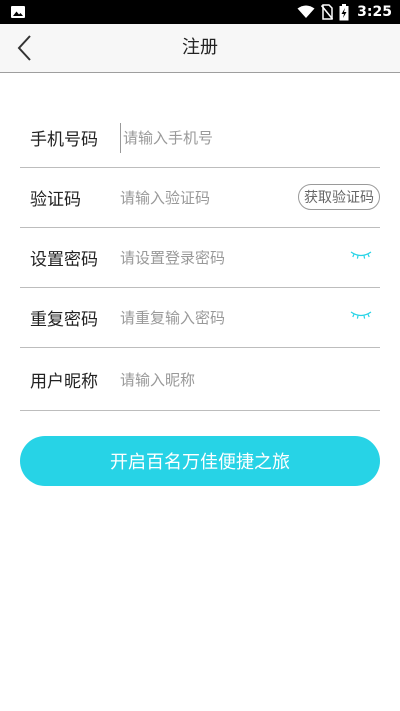 This screenshot has width=400, height=711. I want to click on nickname-row: 用户昵称, so click(200, 379).